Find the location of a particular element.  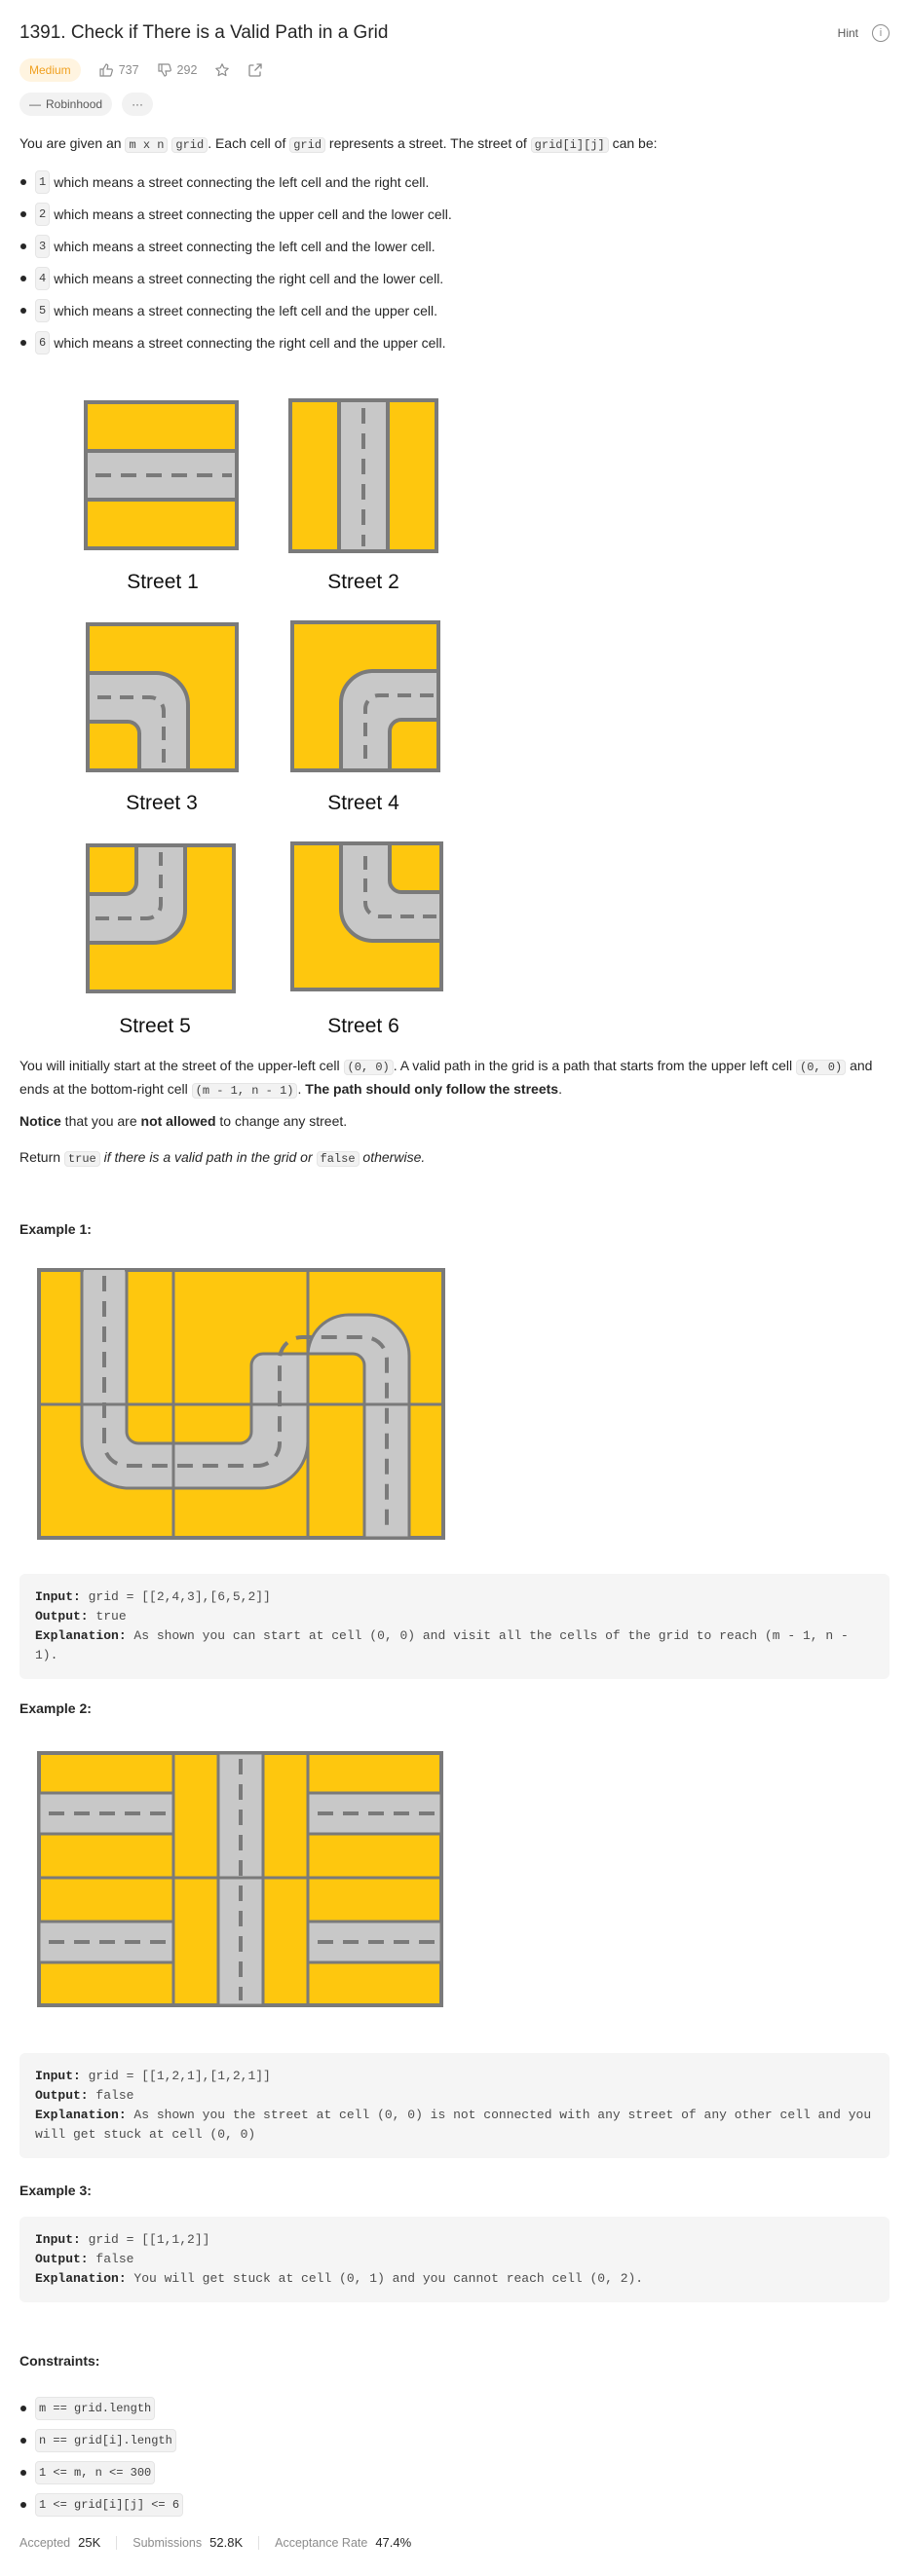

street-1-tile is located at coordinates (161, 475).